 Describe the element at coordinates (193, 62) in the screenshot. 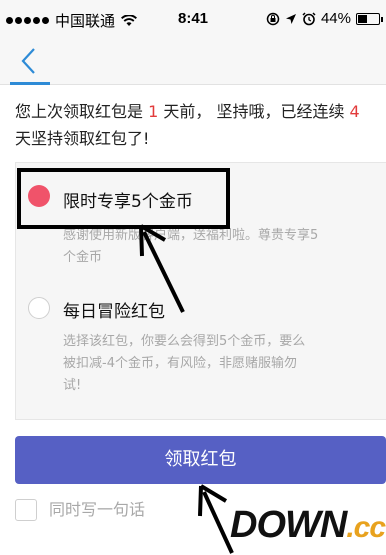

I see `nav-bar` at that location.